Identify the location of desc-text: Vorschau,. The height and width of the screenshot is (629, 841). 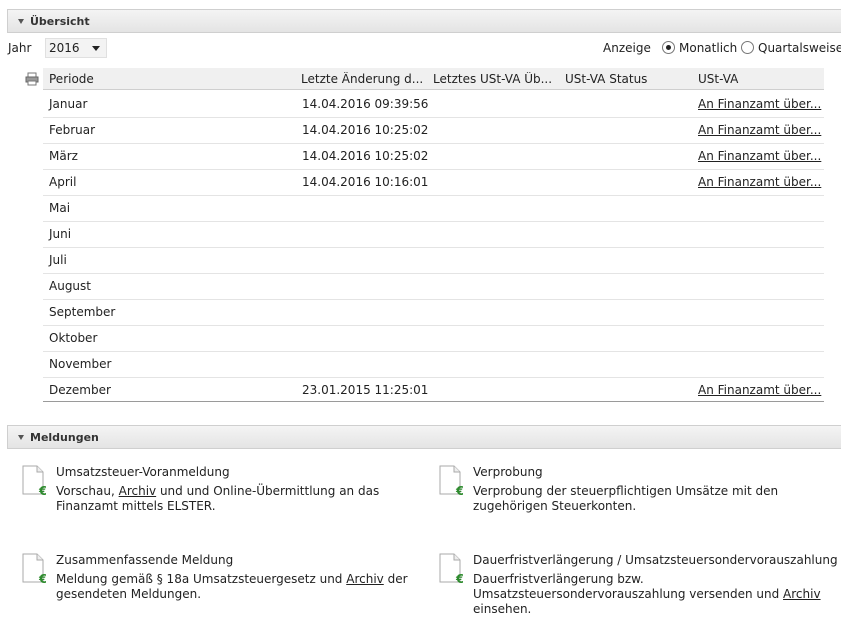
(87, 491).